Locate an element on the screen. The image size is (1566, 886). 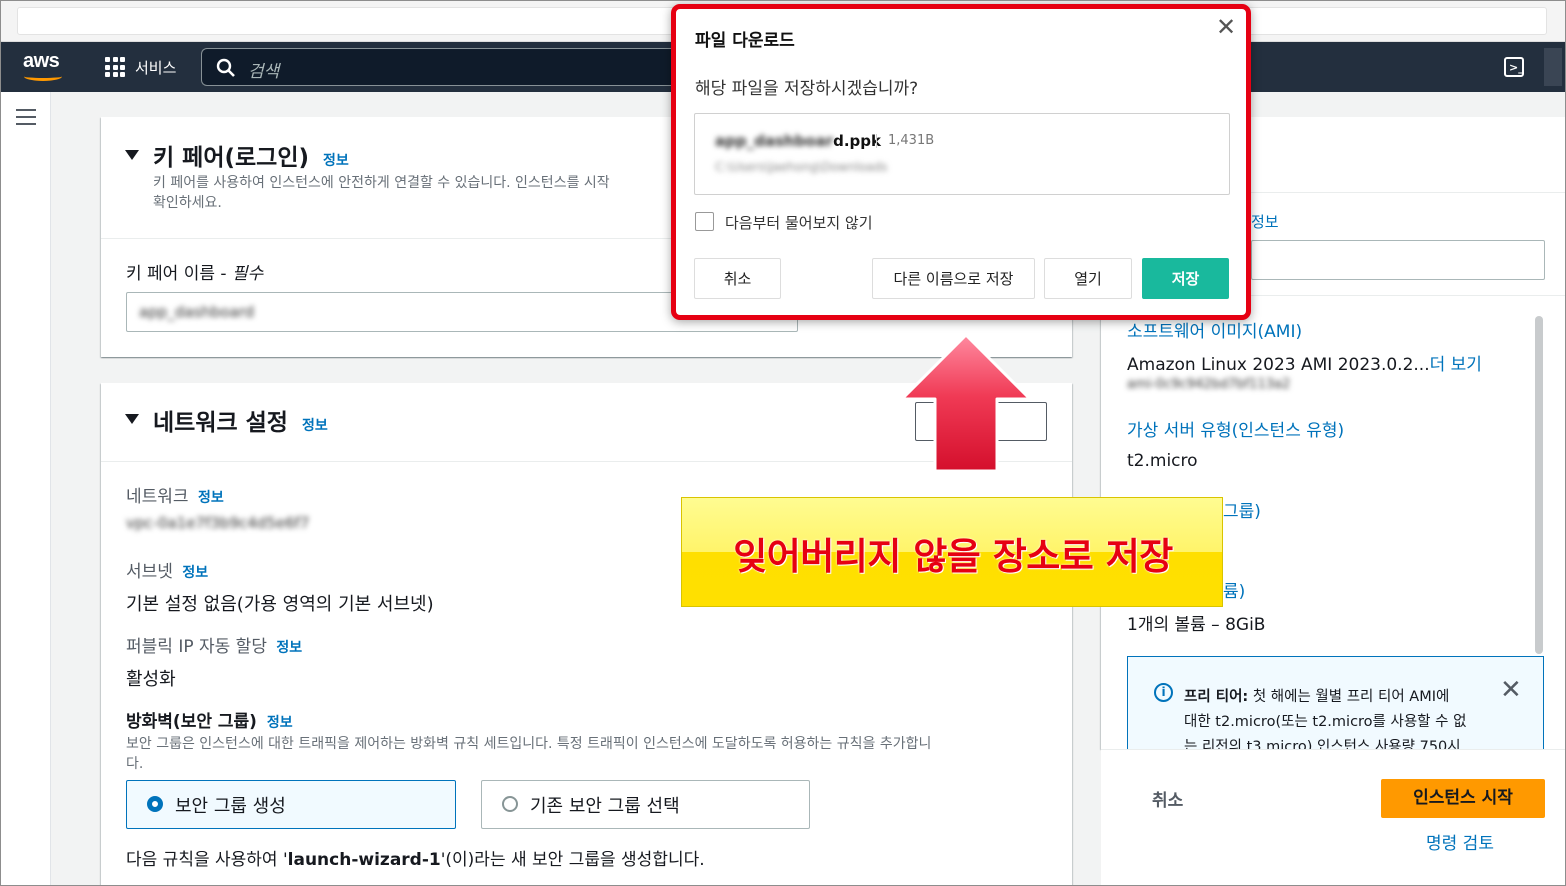
cloudshell-icon: >_ is located at coordinates (1514, 67).